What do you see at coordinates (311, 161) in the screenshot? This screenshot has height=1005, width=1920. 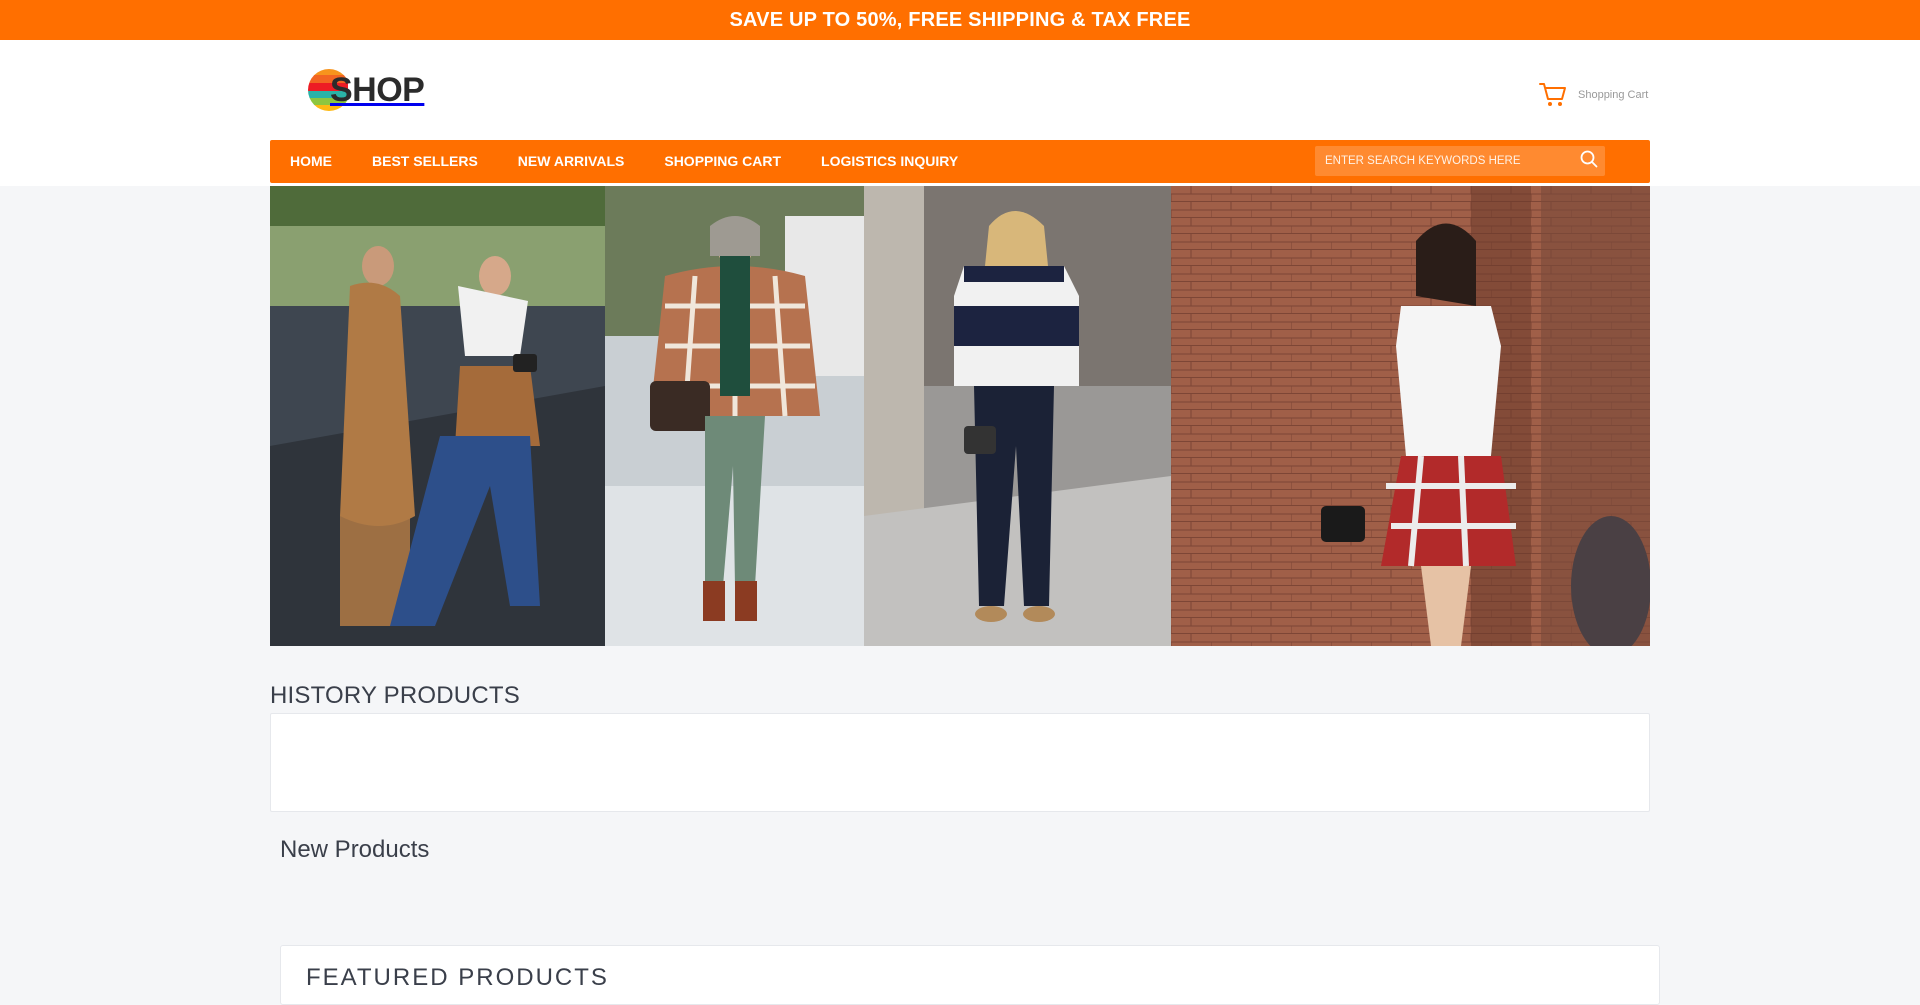 I see `nav-item-home: HOME` at bounding box center [311, 161].